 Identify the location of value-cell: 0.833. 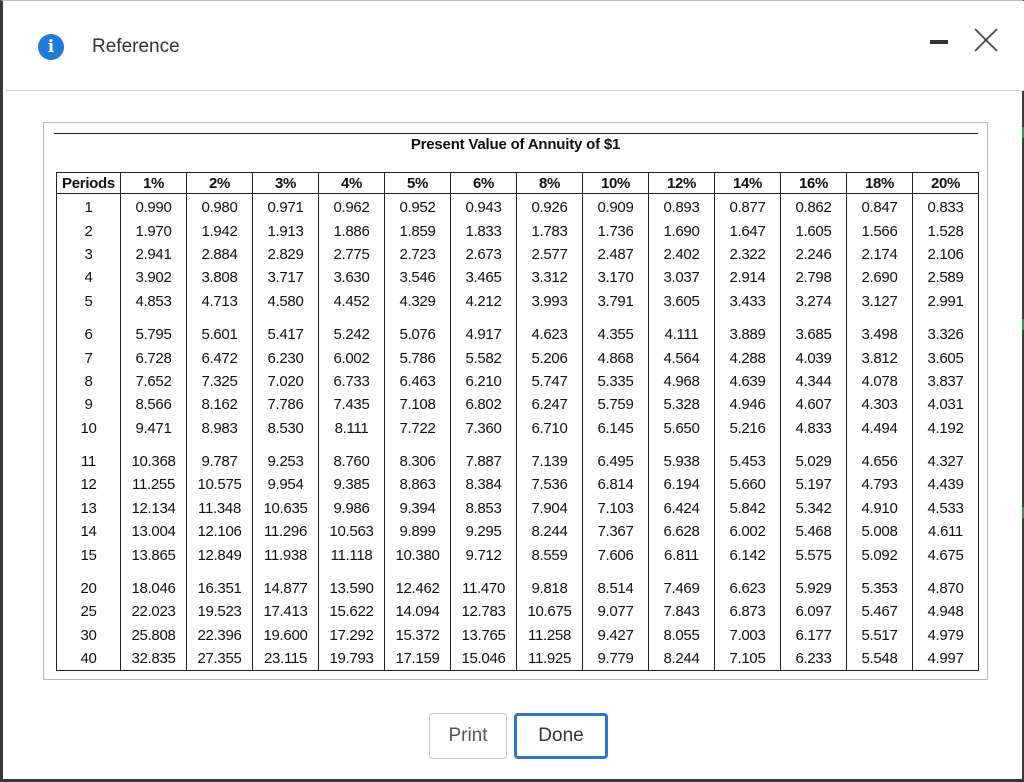
(945, 206).